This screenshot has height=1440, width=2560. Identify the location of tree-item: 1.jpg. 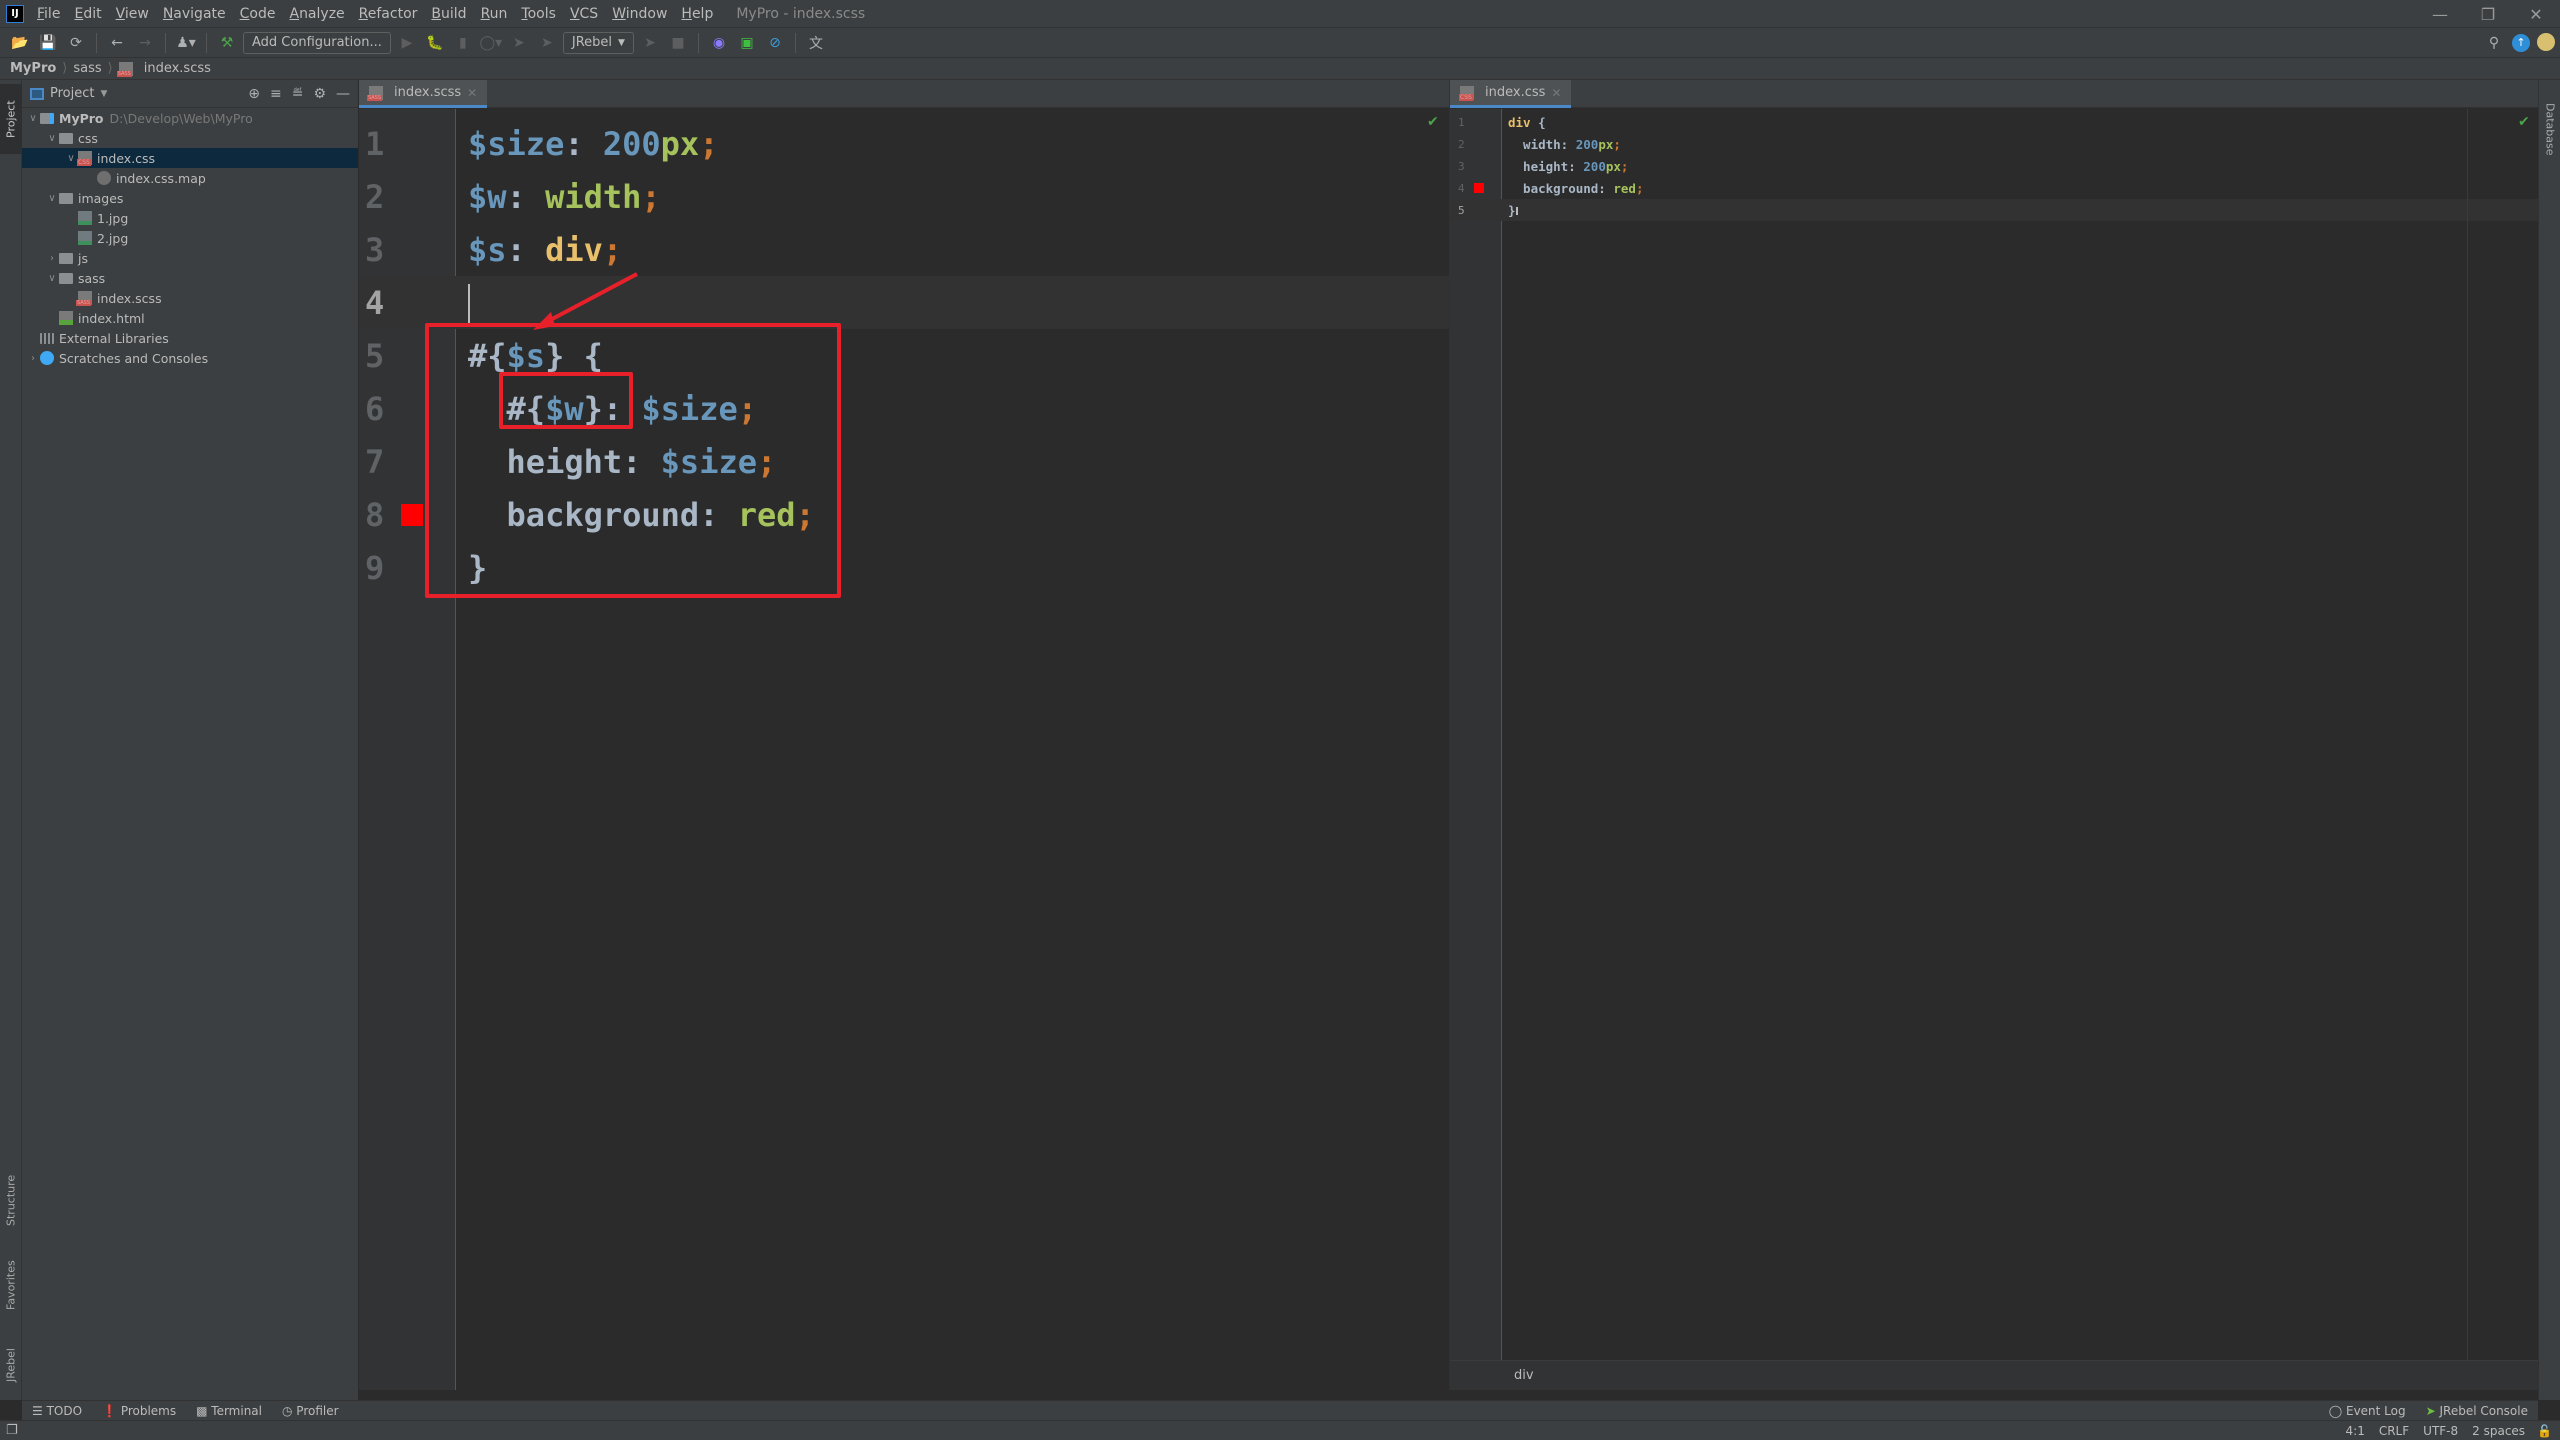
(190, 218).